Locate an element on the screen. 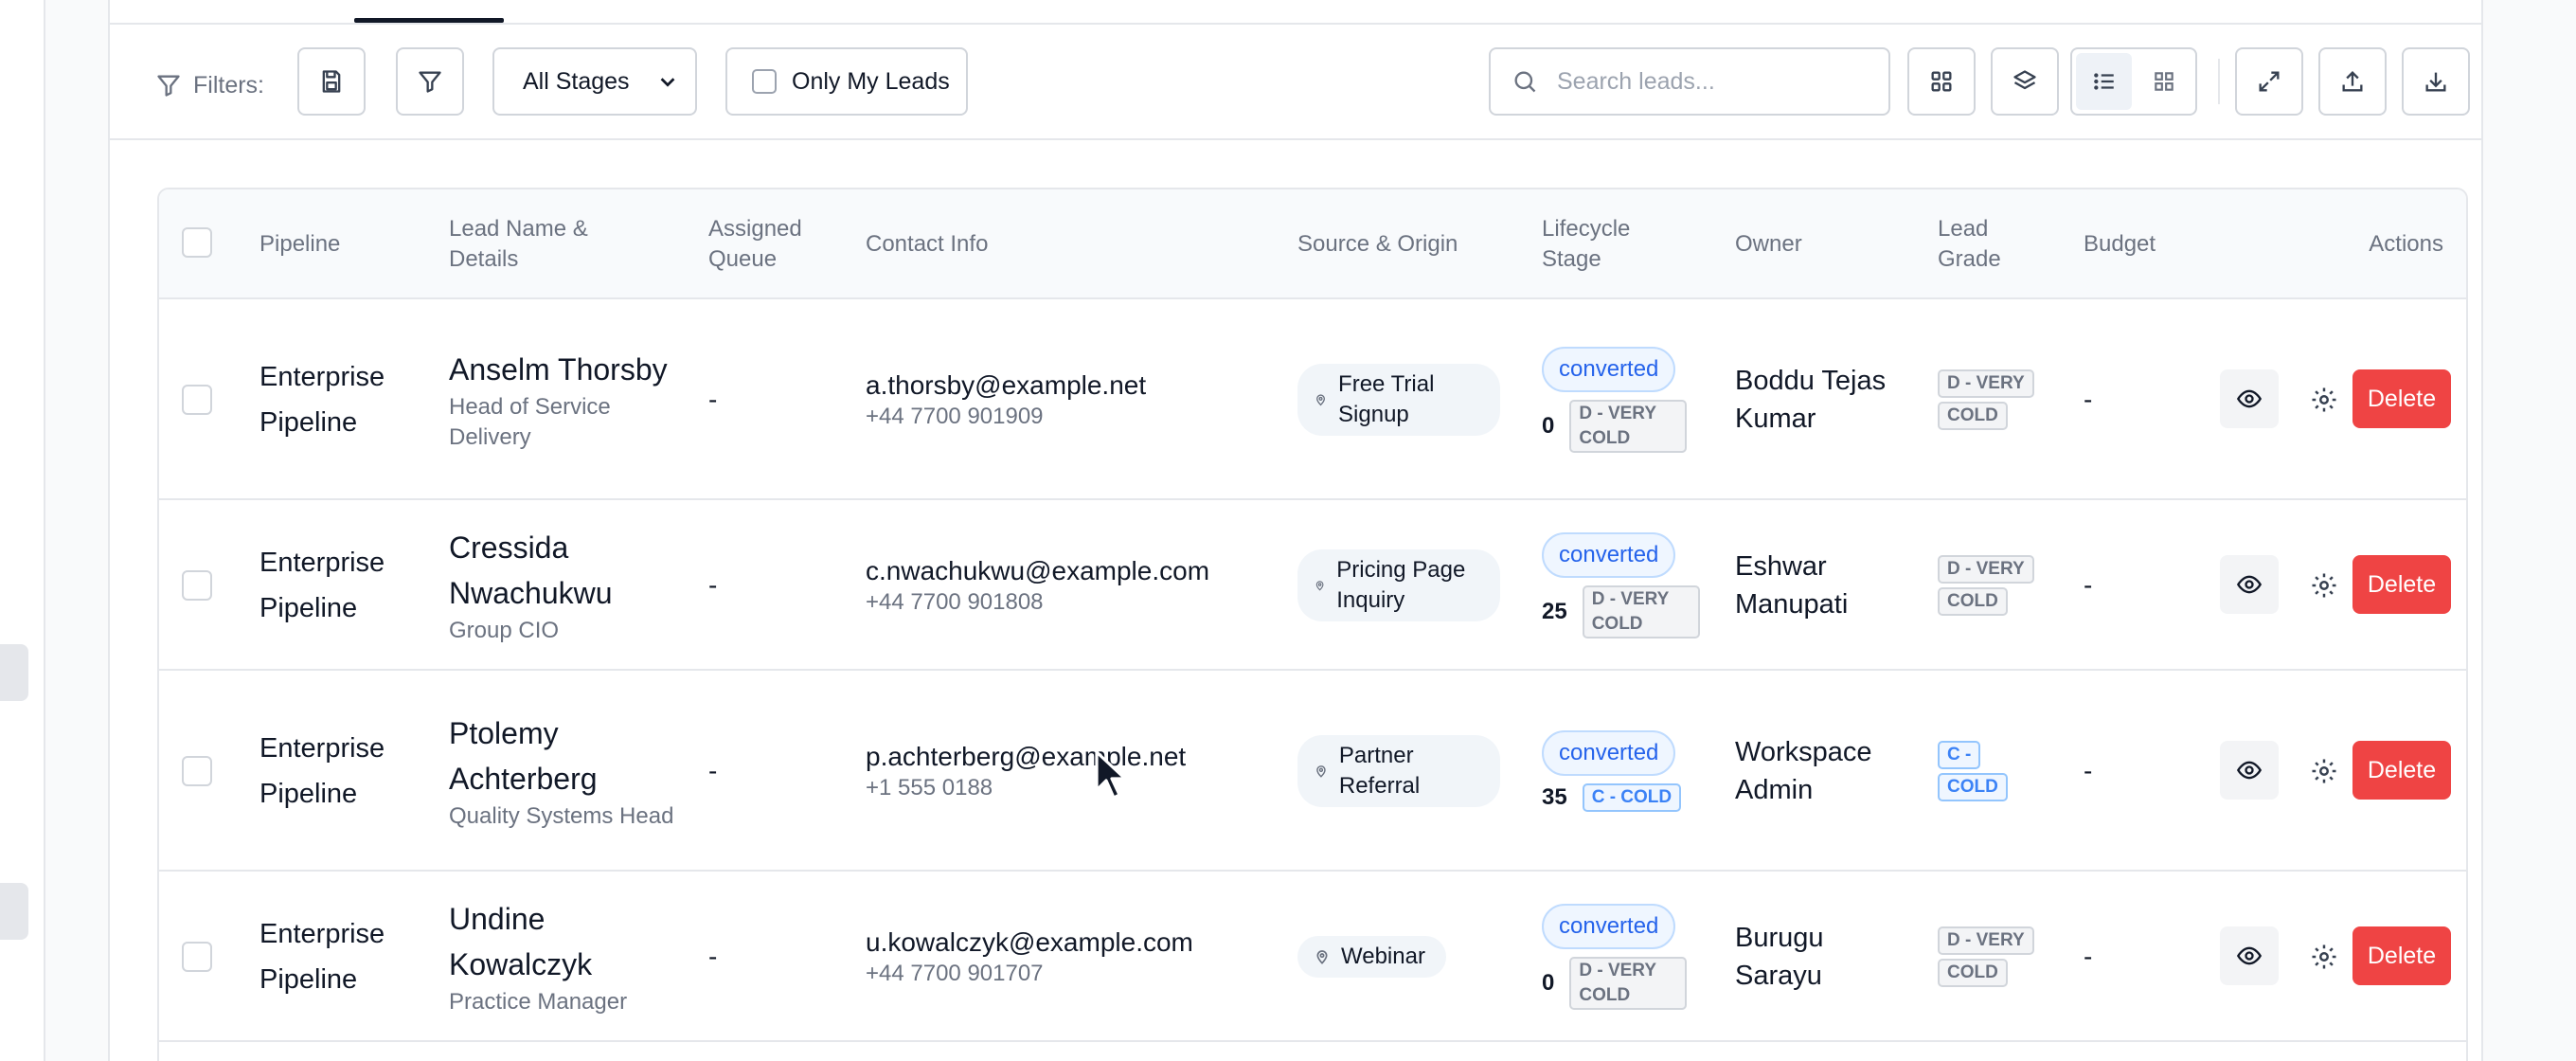 This screenshot has height=1061, width=2576. source-badge: Webinar is located at coordinates (1371, 957).